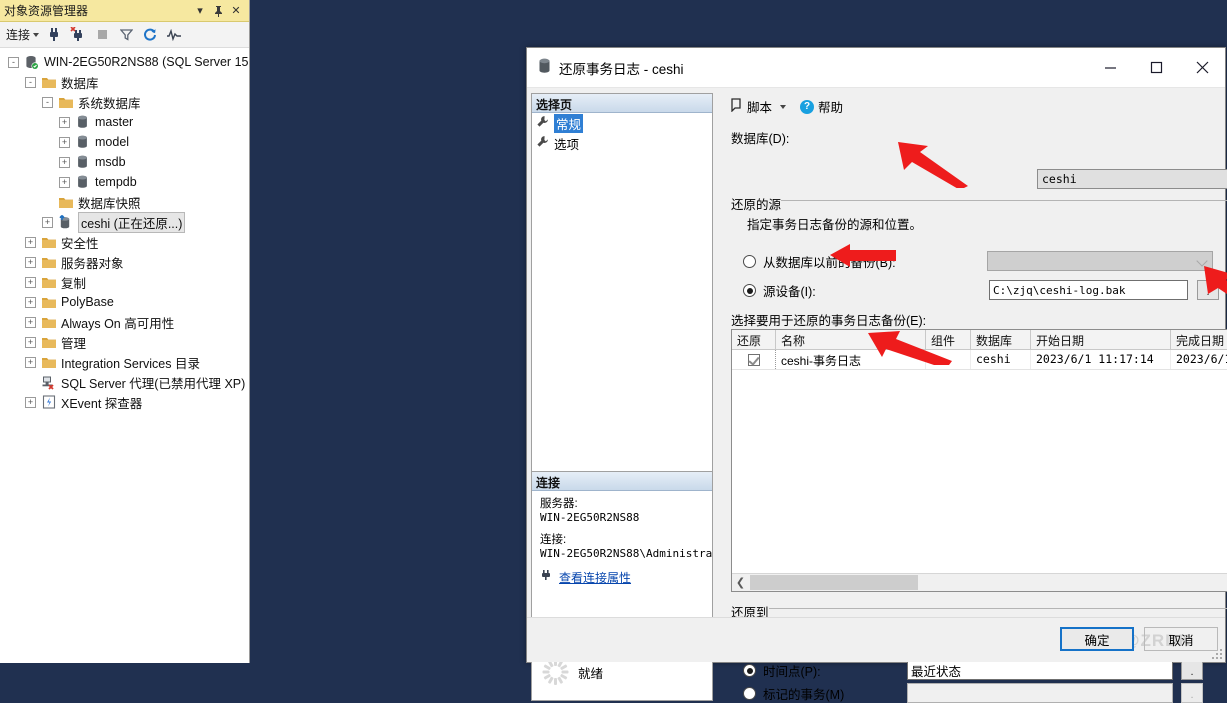  Describe the element at coordinates (1040, 670) in the screenshot. I see `point-in-time-input: 最近状态` at that location.